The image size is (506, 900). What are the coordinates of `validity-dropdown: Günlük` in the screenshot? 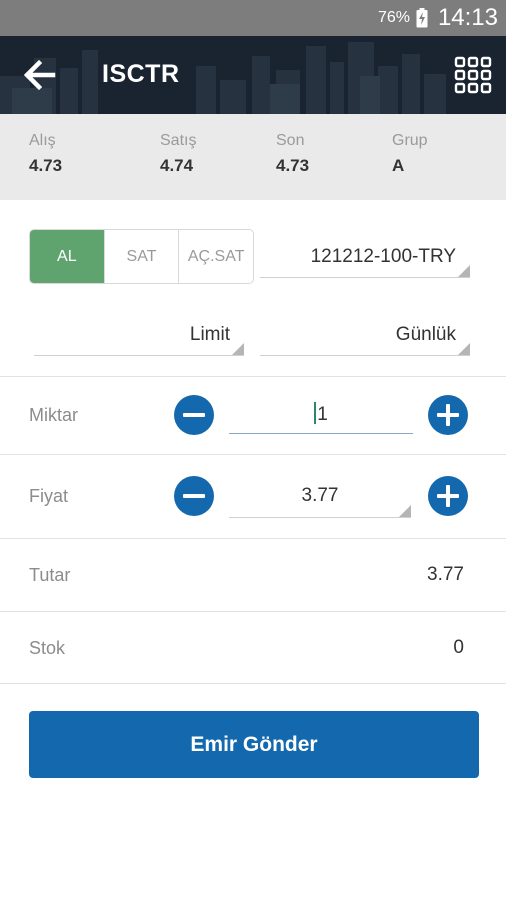 It's located at (365, 336).